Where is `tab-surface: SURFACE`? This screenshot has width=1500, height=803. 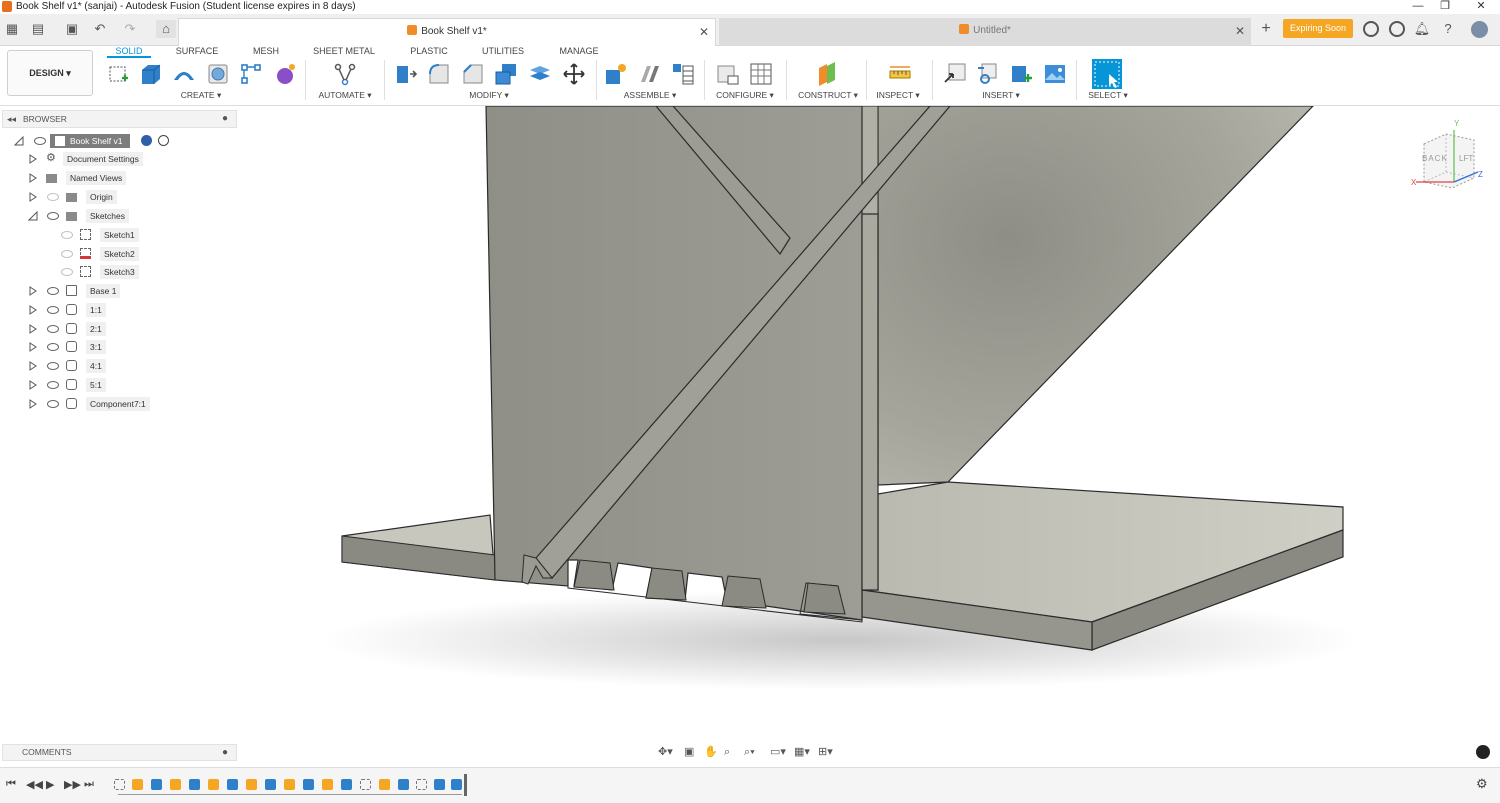 tab-surface: SURFACE is located at coordinates (197, 51).